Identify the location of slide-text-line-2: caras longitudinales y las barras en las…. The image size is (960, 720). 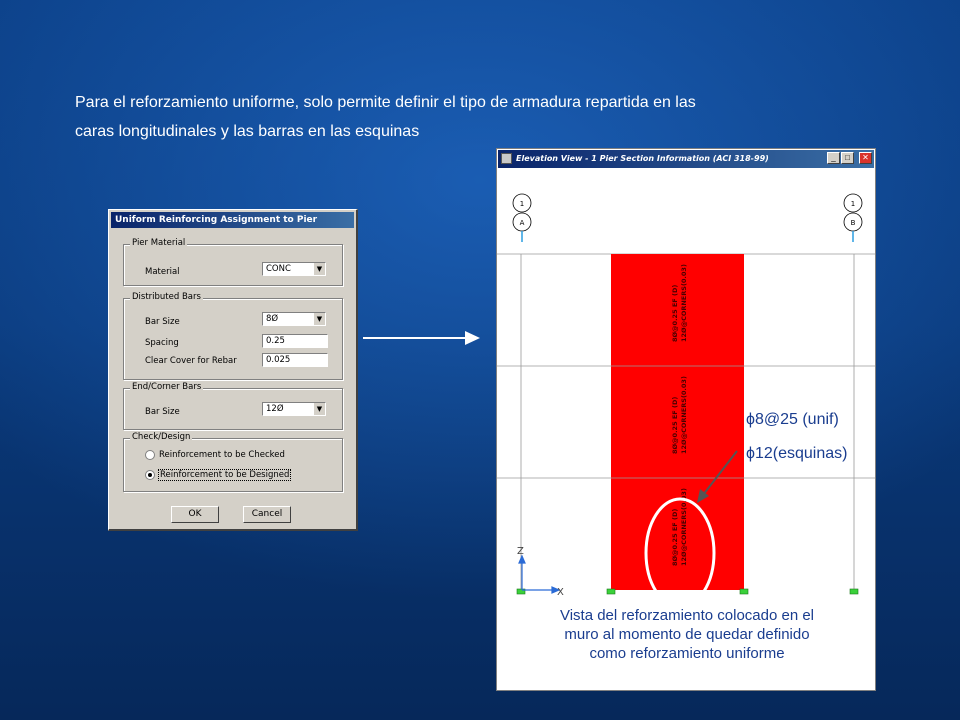
(247, 131).